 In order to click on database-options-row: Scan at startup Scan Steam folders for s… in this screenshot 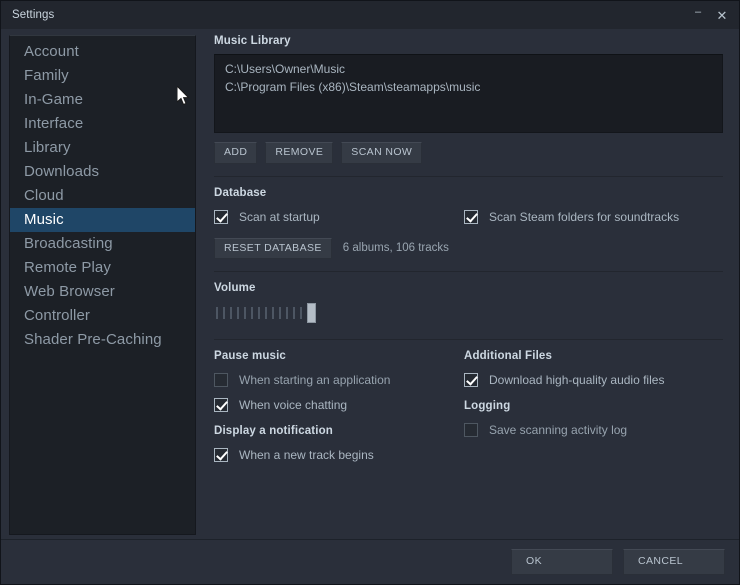, I will do `click(468, 218)`.